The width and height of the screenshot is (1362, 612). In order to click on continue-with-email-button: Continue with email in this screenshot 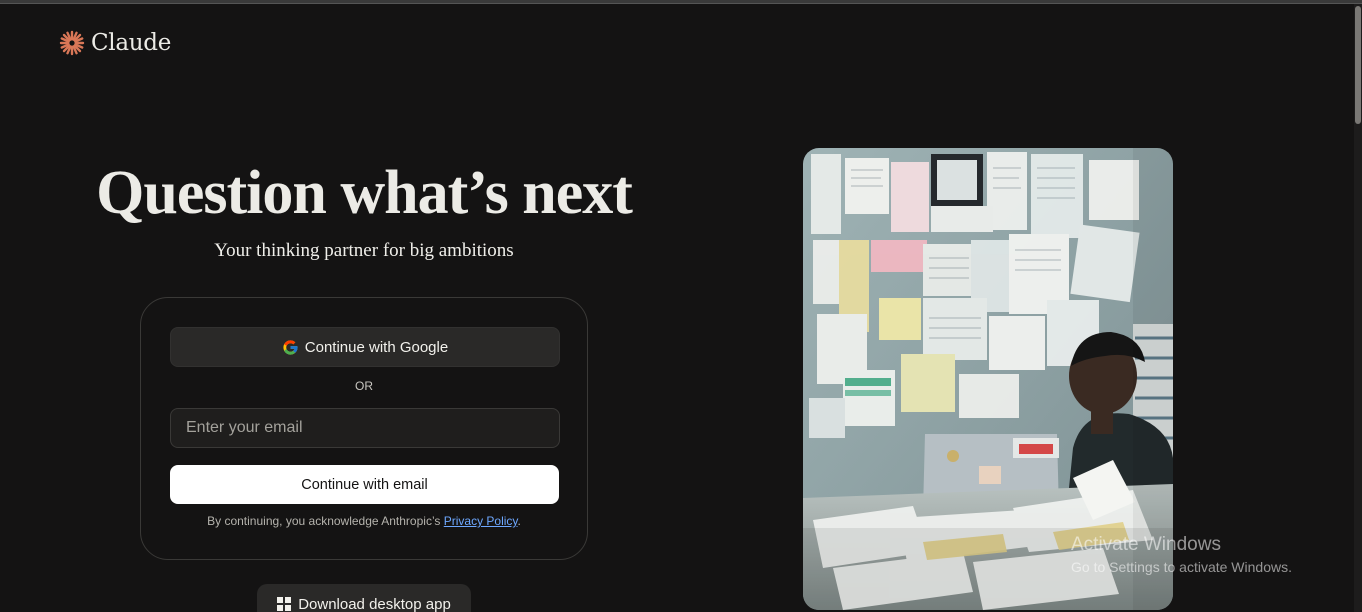, I will do `click(364, 484)`.